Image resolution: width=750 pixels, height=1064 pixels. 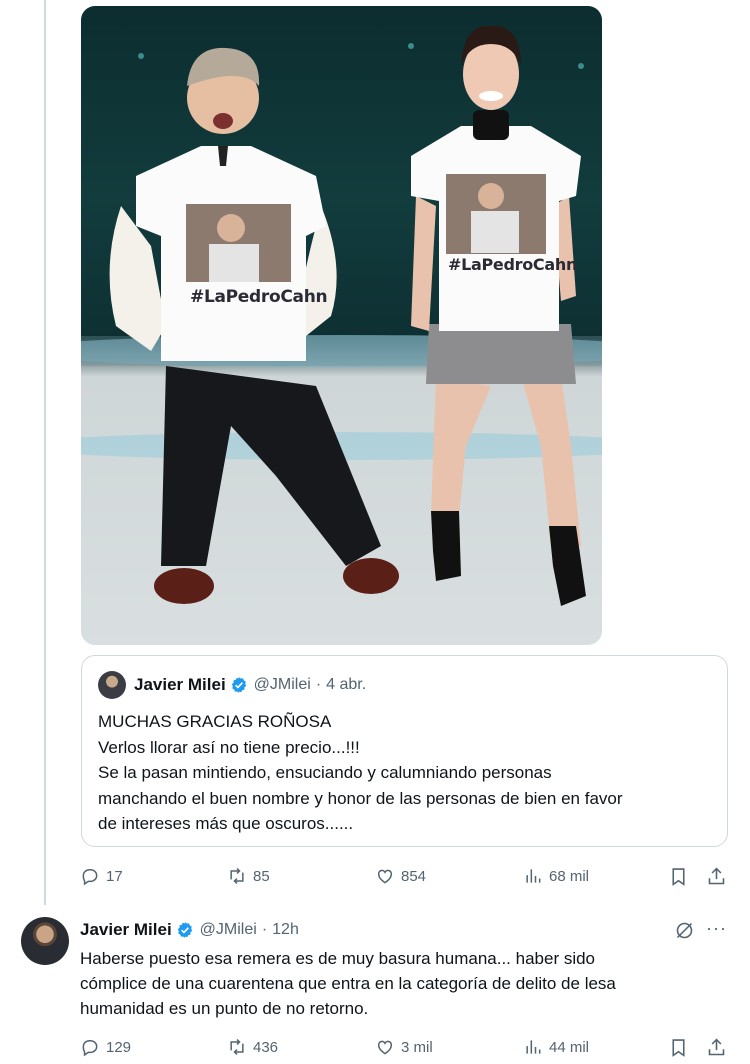 I want to click on main-tweet-actions: 17 85 854 68 mil, so click(x=405, y=878).